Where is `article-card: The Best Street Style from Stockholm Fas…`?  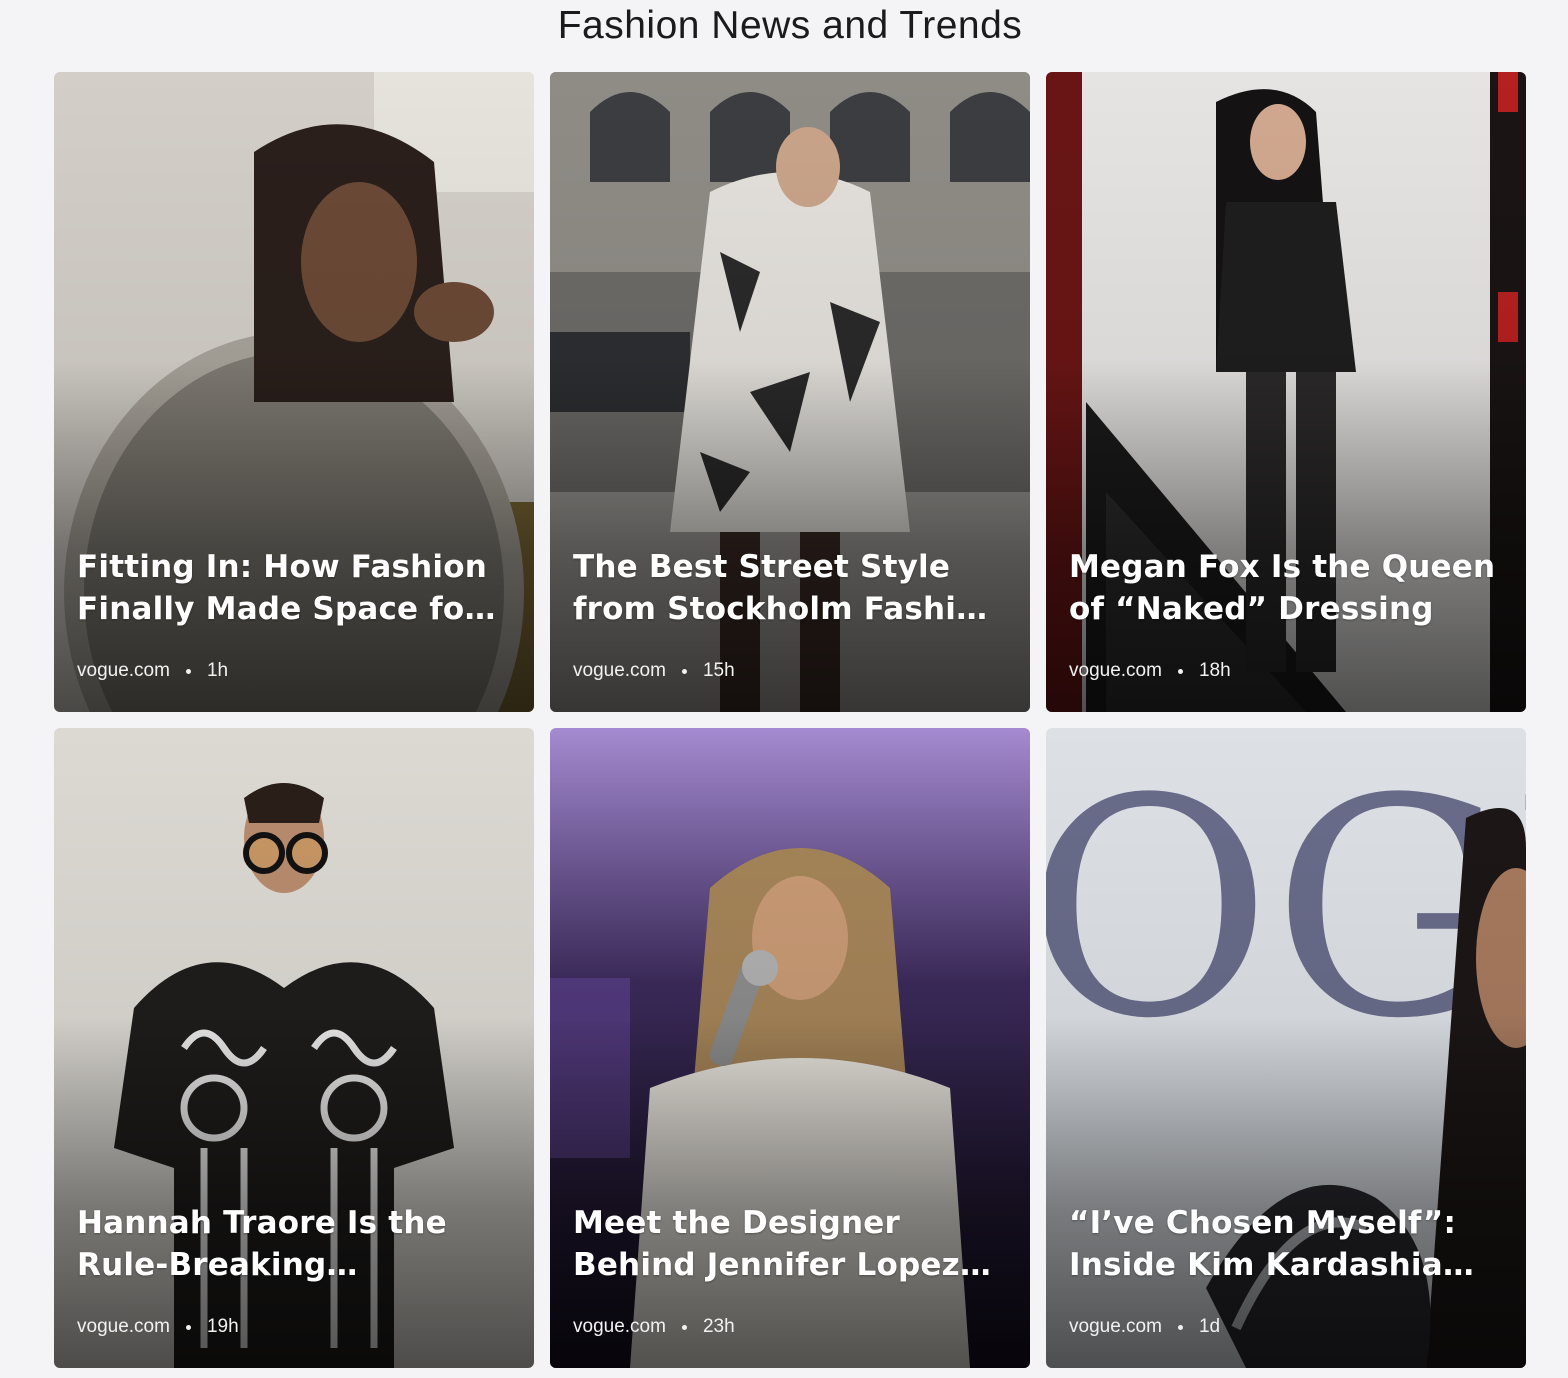
article-card: The Best Street Style from Stockholm Fas… is located at coordinates (790, 392).